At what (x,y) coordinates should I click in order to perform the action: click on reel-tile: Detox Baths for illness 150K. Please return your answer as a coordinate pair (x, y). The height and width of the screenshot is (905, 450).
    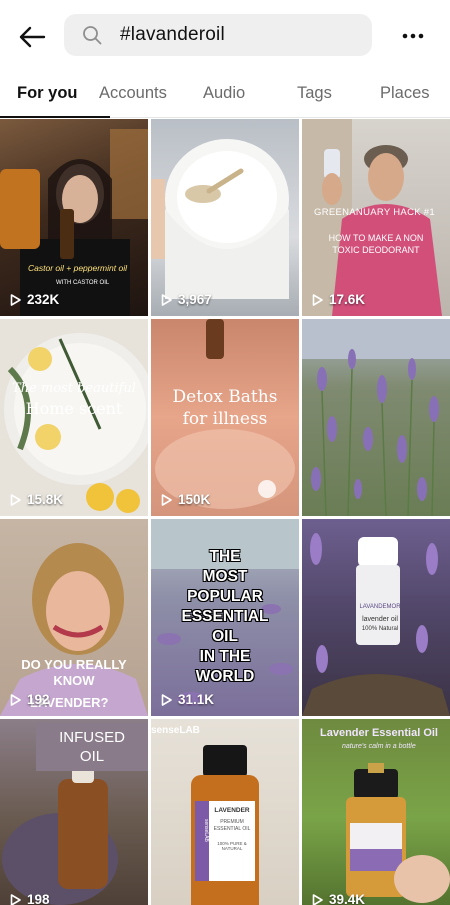
    Looking at the image, I should click on (225, 417).